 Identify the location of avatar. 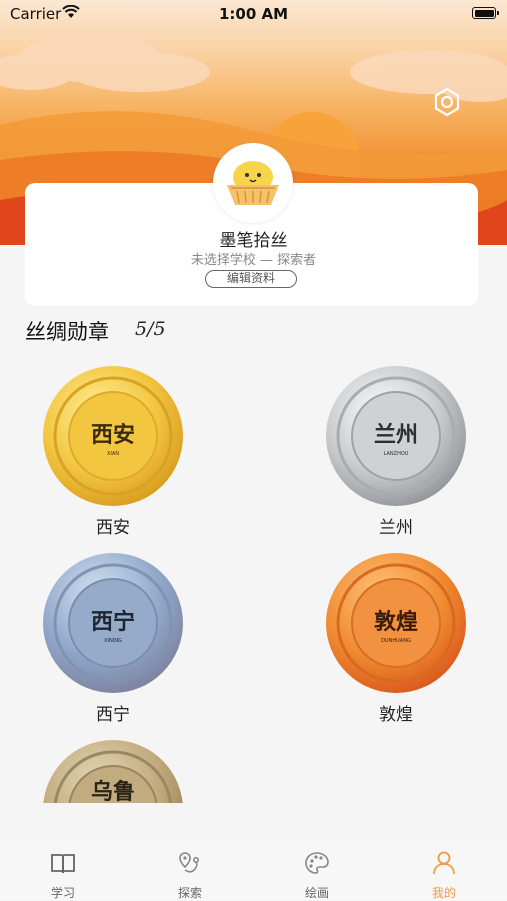
(253, 183).